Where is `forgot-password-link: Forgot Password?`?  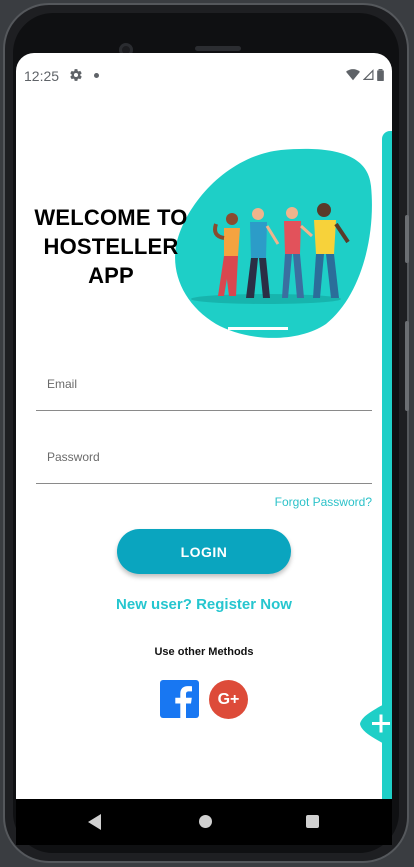 forgot-password-link: Forgot Password? is located at coordinates (323, 502).